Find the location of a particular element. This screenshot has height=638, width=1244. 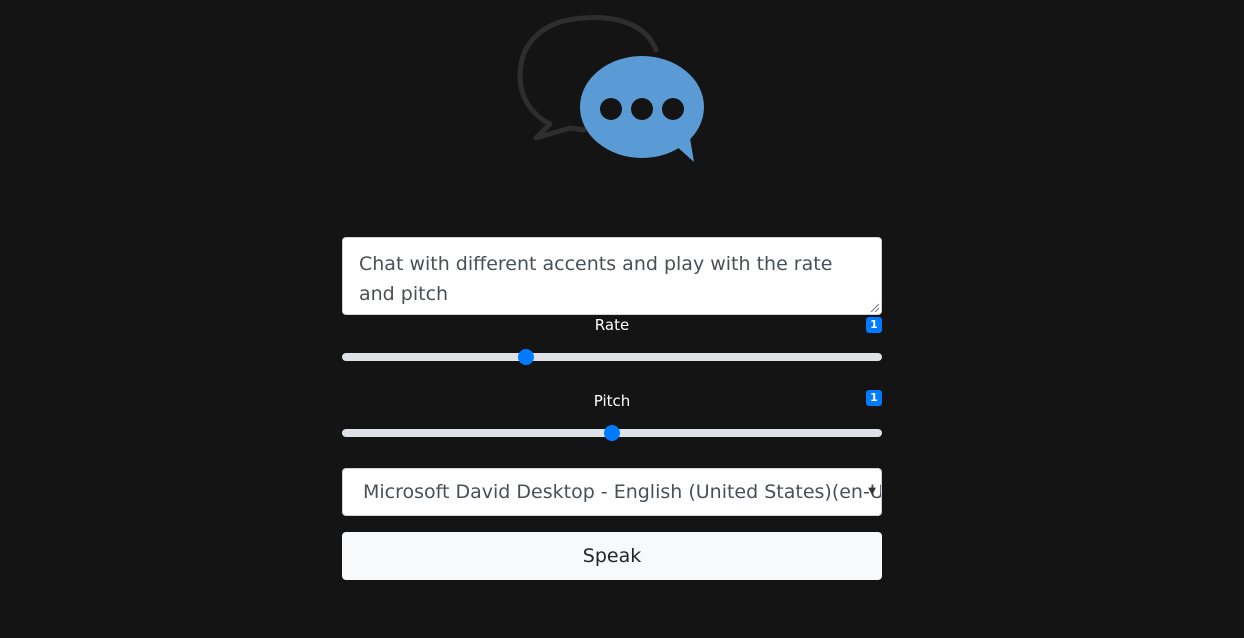

blue-bubble-icon is located at coordinates (642, 109).